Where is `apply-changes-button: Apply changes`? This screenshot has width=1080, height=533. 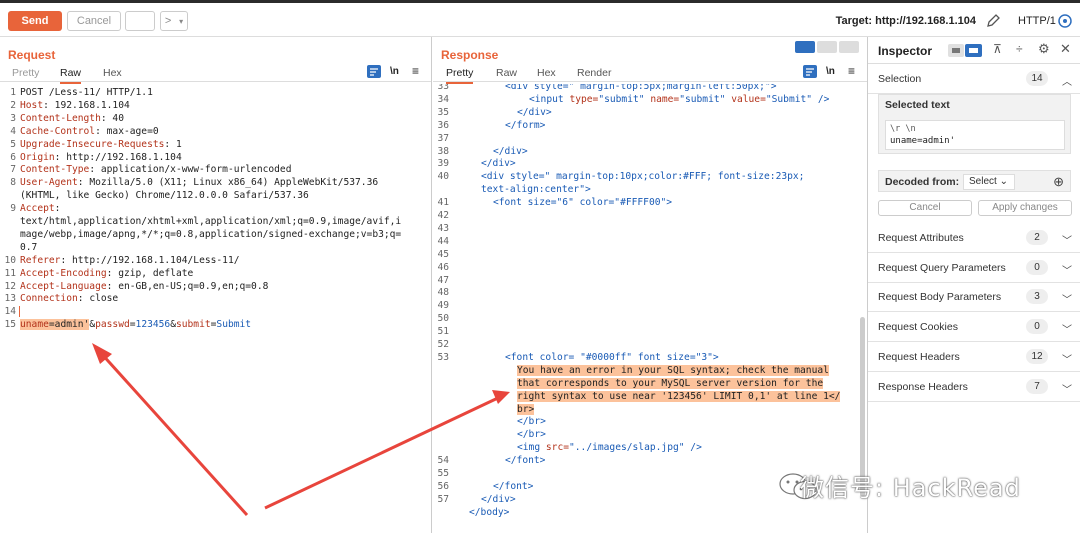
apply-changes-button: Apply changes is located at coordinates (1025, 208).